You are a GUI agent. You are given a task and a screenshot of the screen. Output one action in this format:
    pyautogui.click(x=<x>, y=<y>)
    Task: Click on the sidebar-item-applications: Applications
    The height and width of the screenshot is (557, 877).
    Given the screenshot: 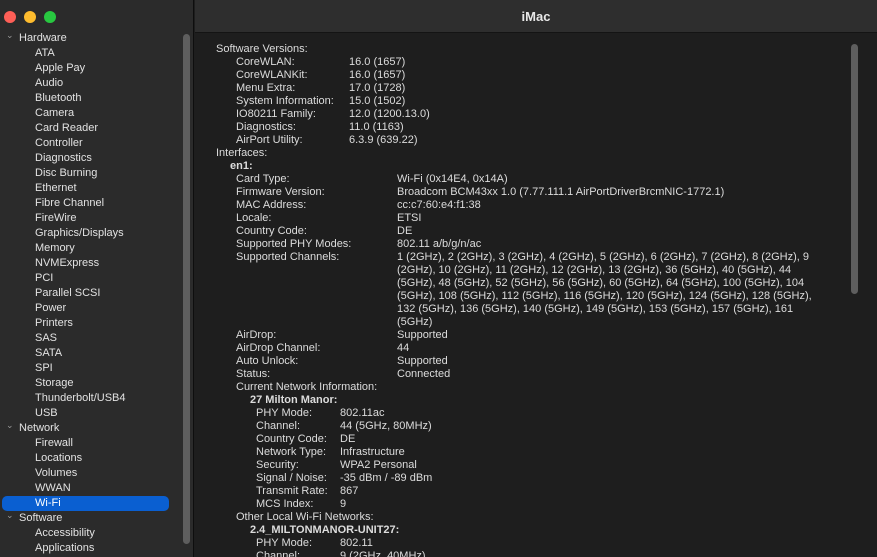 What is the action you would take?
    pyautogui.click(x=89, y=548)
    